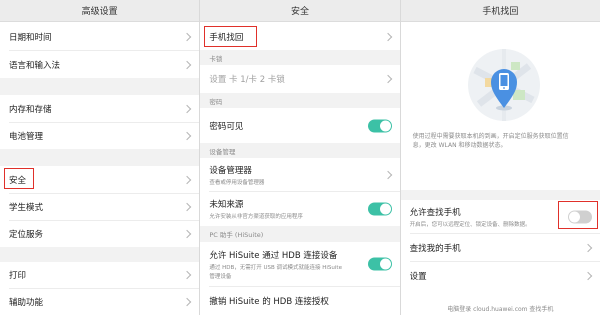  I want to click on settings-item-date-time: 日期和时间, so click(100, 36).